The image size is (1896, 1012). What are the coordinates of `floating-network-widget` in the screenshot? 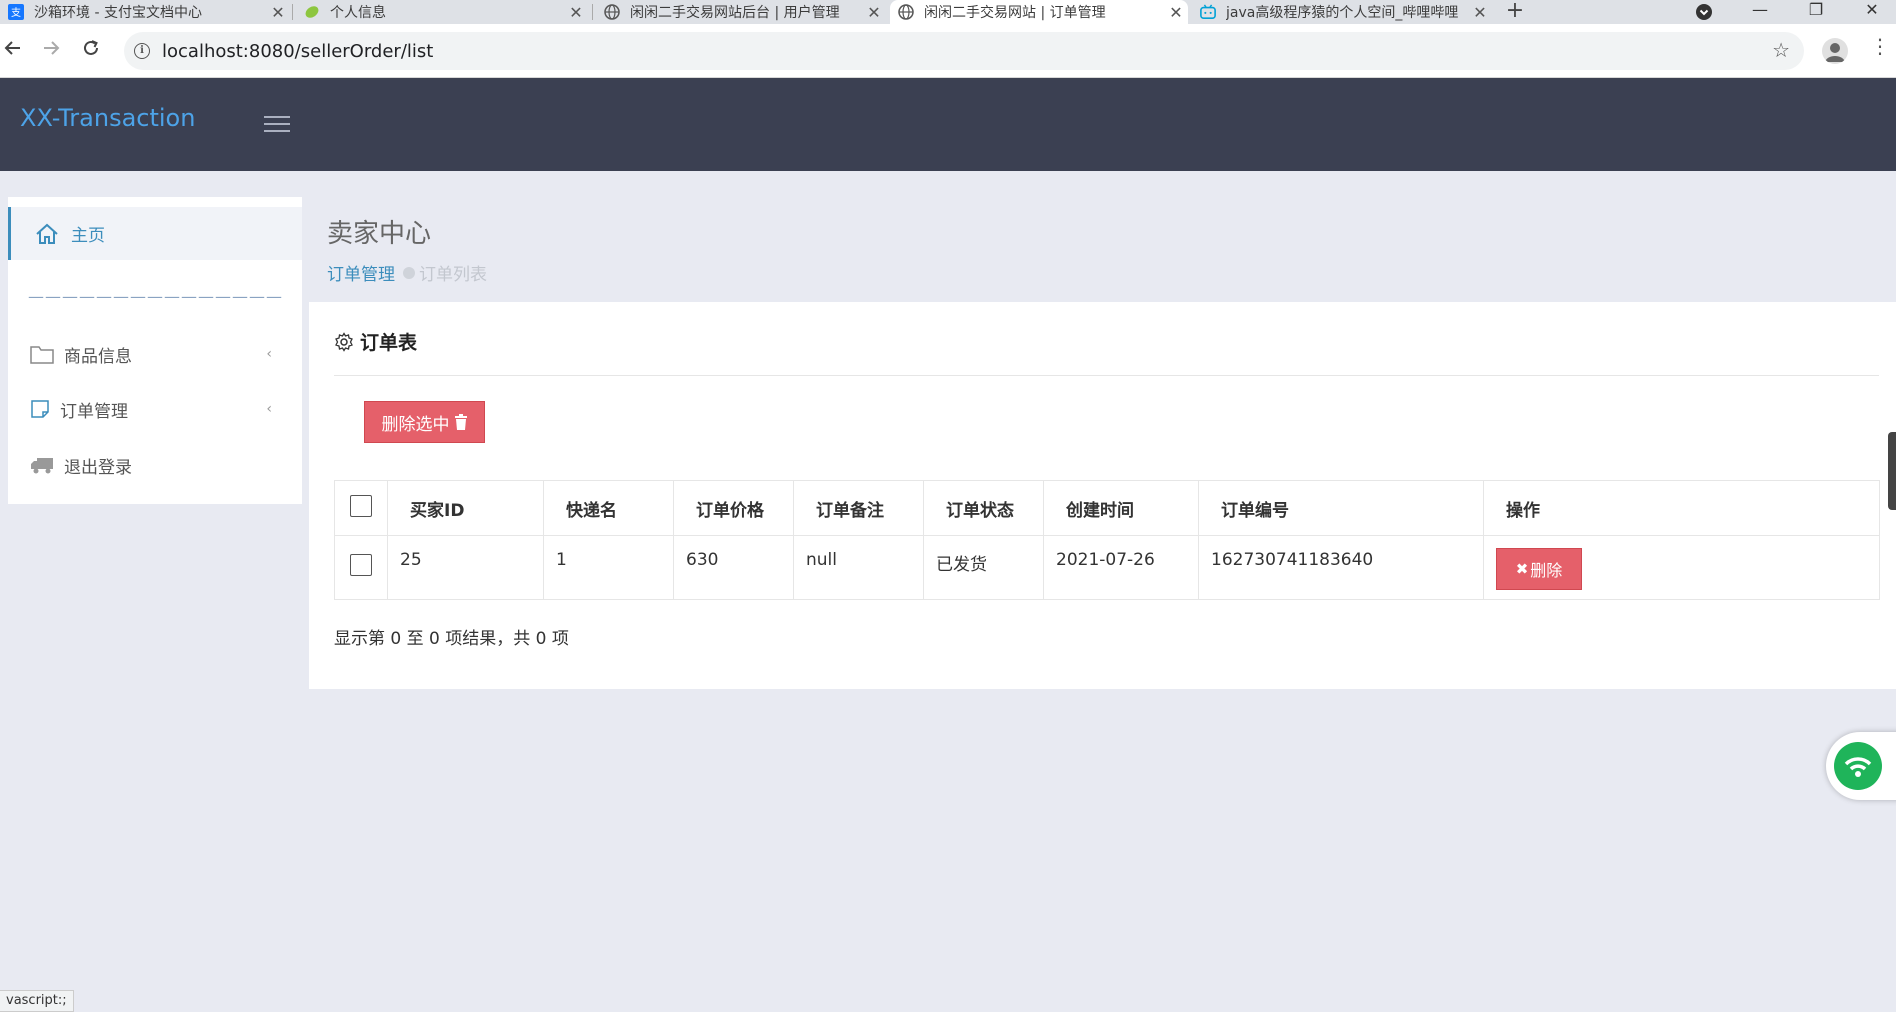 It's located at (1861, 766).